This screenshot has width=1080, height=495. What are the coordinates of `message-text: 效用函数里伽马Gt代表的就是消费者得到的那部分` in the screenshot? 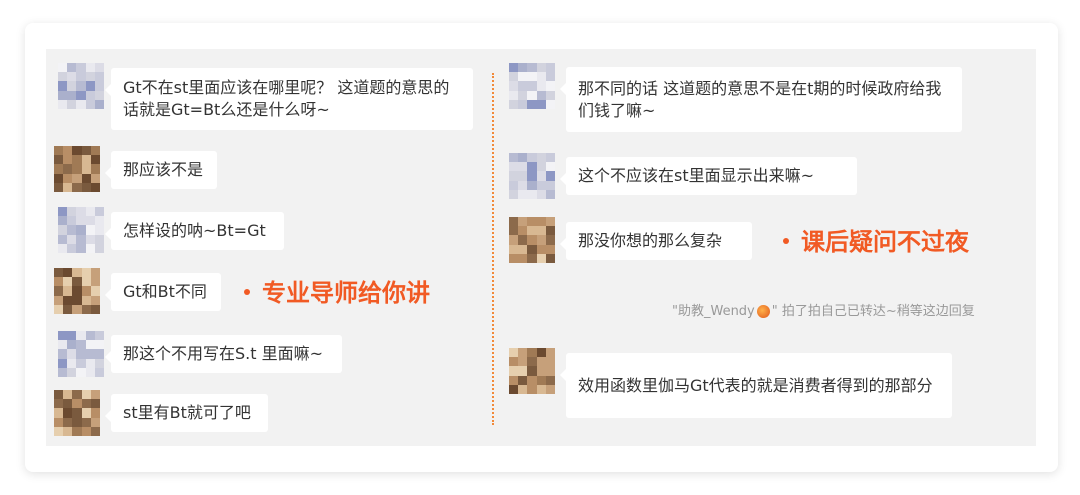 It's located at (755, 385).